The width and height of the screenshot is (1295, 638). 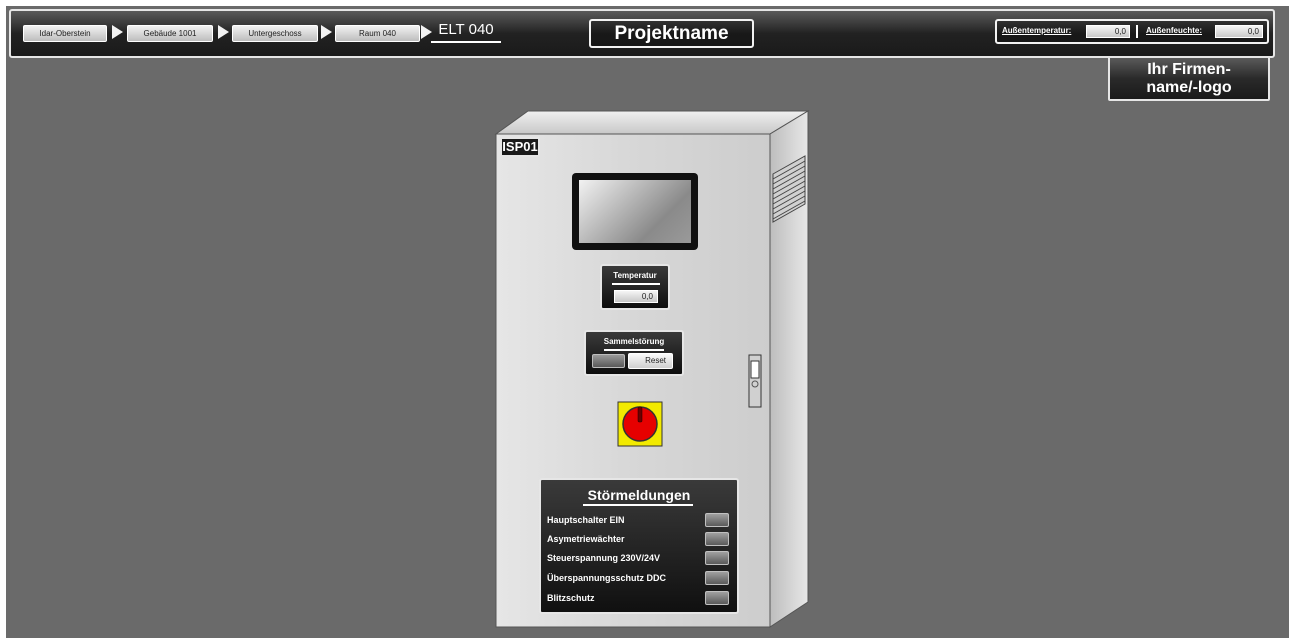 What do you see at coordinates (636, 284) in the screenshot?
I see `temperature-underline` at bounding box center [636, 284].